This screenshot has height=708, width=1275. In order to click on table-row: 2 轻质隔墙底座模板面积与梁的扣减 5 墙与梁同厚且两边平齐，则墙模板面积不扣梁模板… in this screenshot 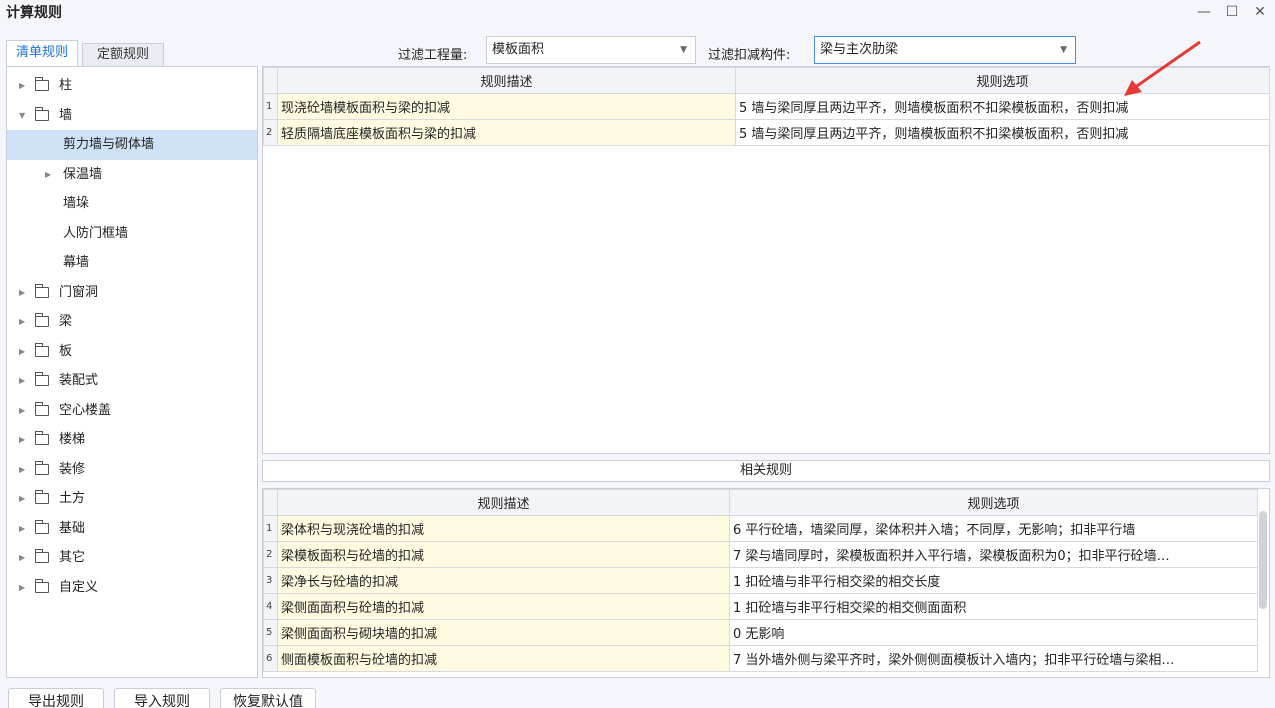, I will do `click(766, 132)`.